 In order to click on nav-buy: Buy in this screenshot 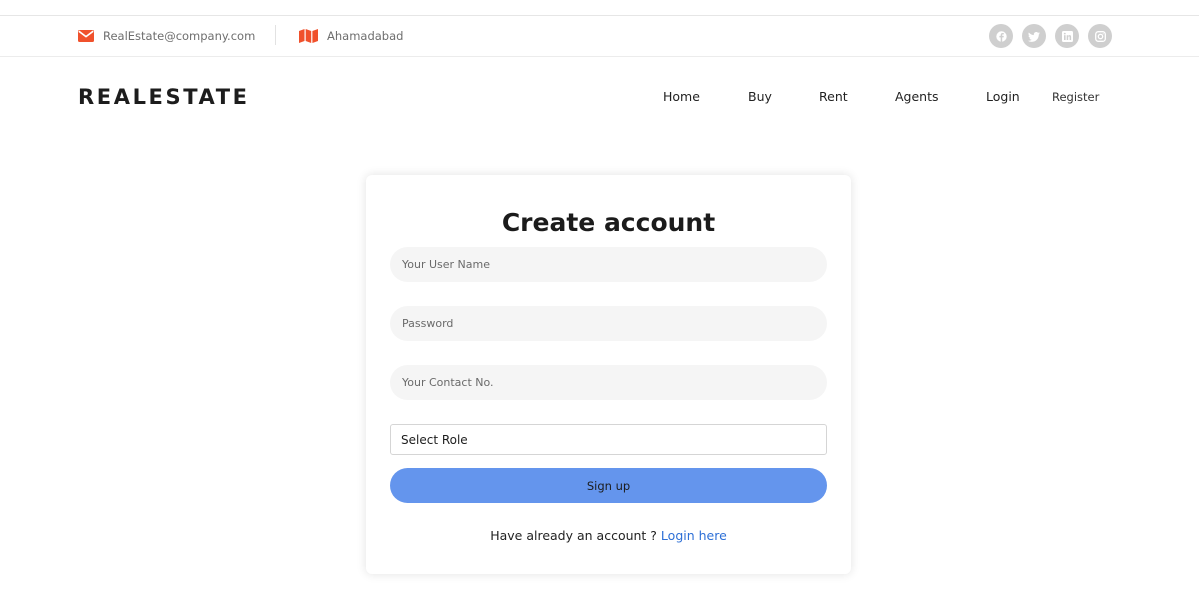, I will do `click(760, 97)`.